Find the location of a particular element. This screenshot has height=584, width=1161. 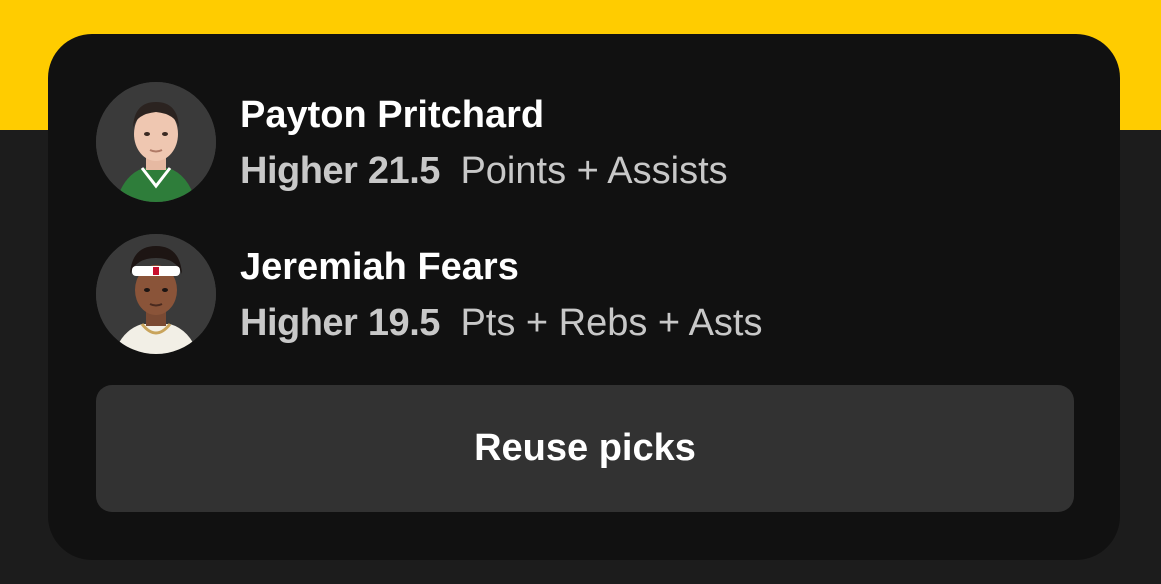

pick-detail: Higher 21.5 Points + Assists is located at coordinates (484, 171).